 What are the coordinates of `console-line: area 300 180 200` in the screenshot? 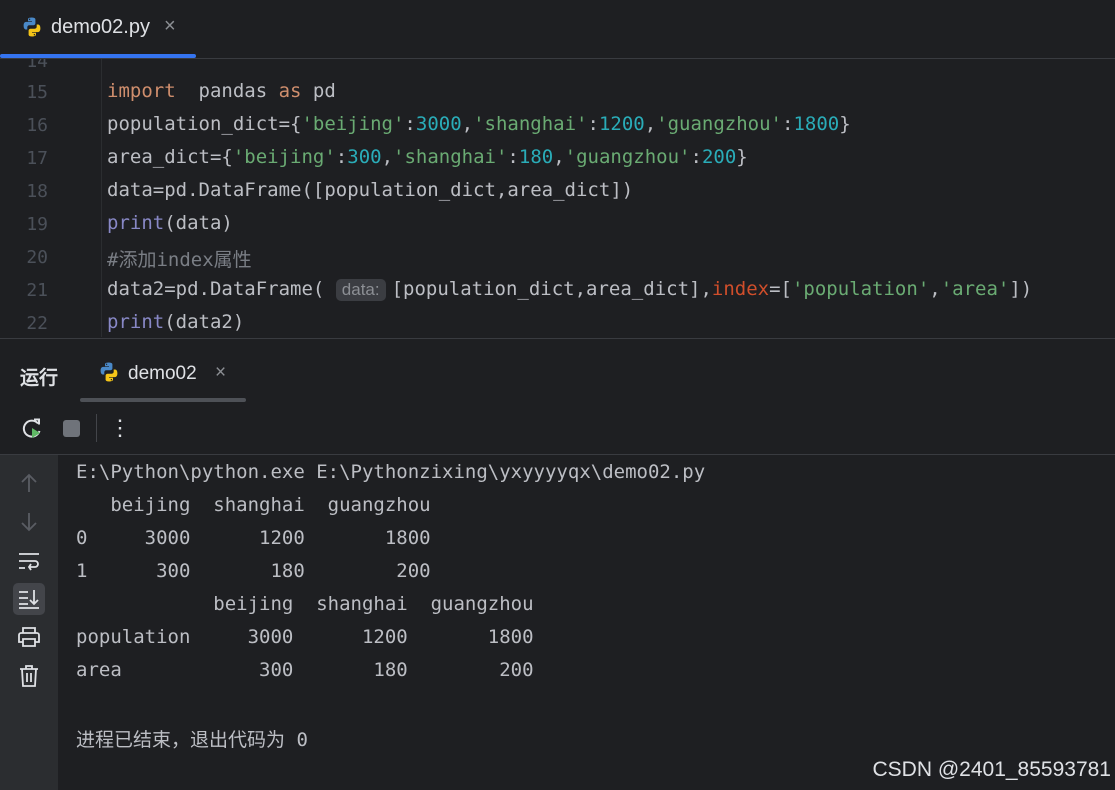 It's located at (305, 670).